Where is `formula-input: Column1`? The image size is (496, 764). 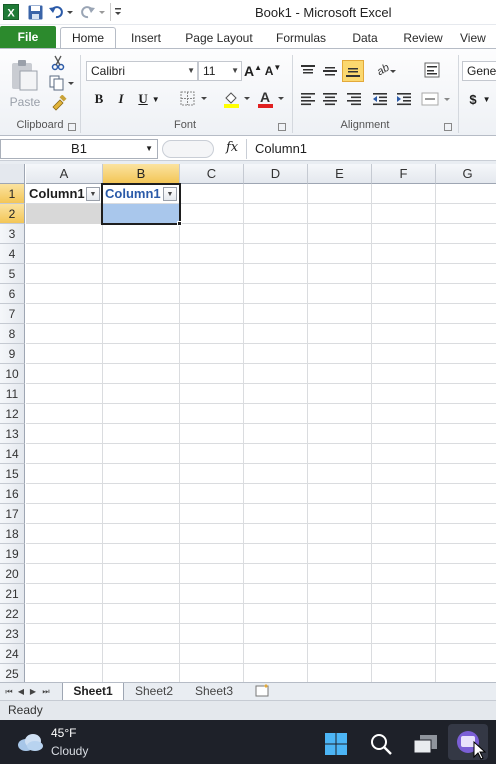
formula-input: Column1 is located at coordinates (371, 149).